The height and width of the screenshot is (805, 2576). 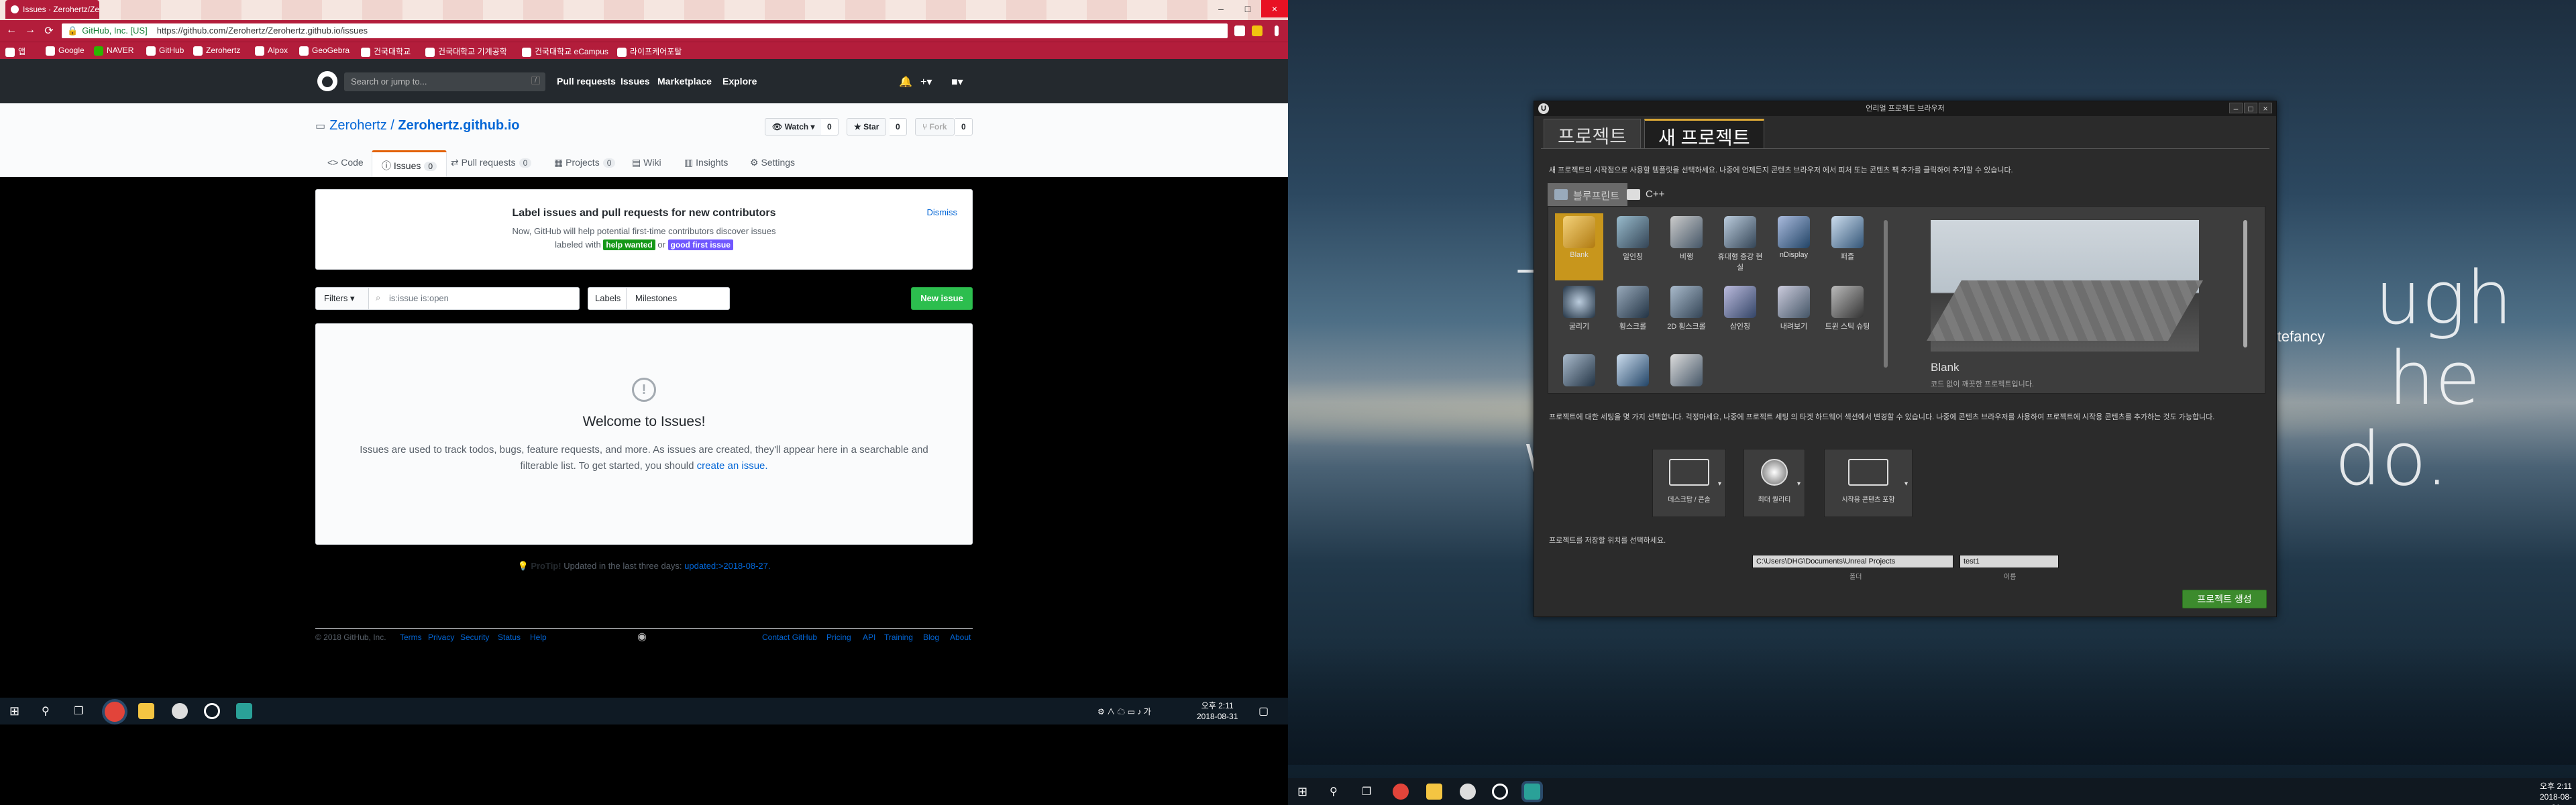 I want to click on bookmark-item: NAVER, so click(x=113, y=51).